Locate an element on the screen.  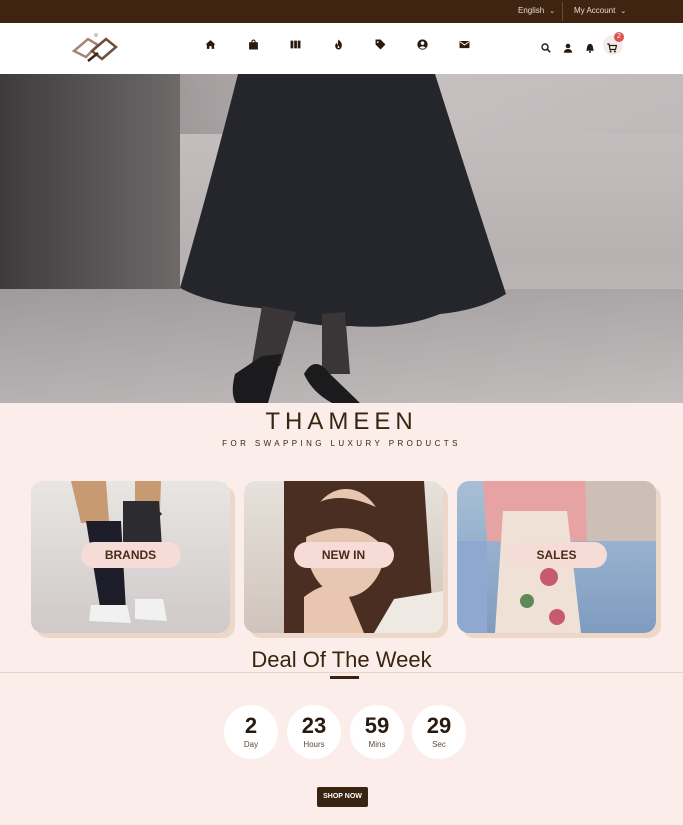
category-card-sales: SALES is located at coordinates (556, 557).